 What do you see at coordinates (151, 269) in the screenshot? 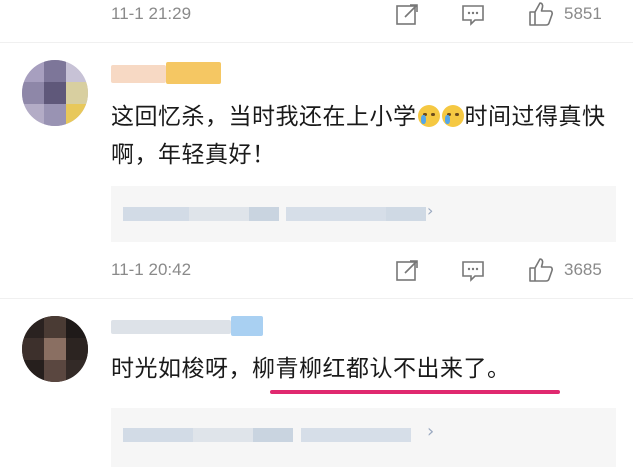
I see `comment-time: 11-1 20:42` at bounding box center [151, 269].